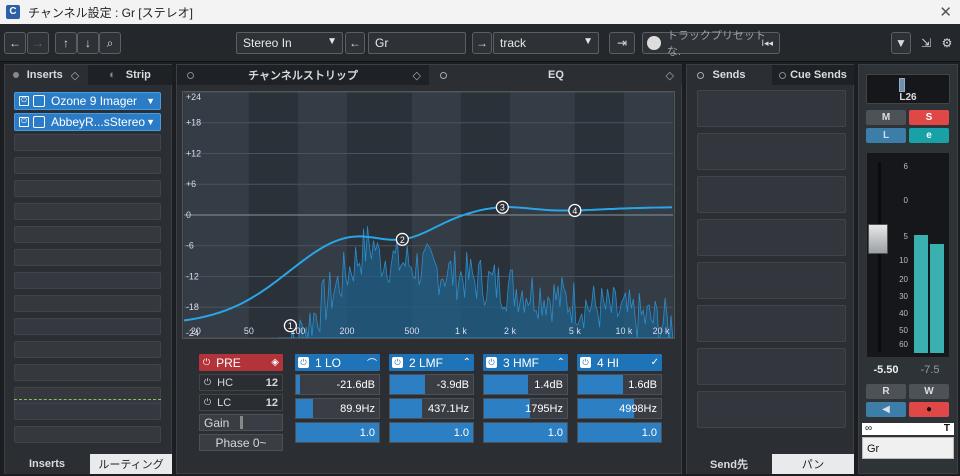 This screenshot has height=476, width=960. Describe the element at coordinates (289, 43) in the screenshot. I see `input-routing-select: Stereo In ▼` at that location.